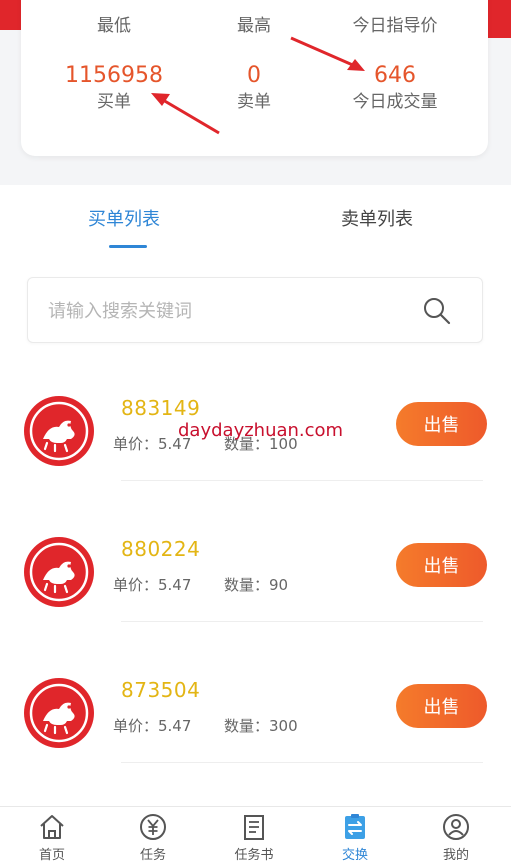 The width and height of the screenshot is (511, 864). I want to click on volume-count: 646, so click(395, 75).